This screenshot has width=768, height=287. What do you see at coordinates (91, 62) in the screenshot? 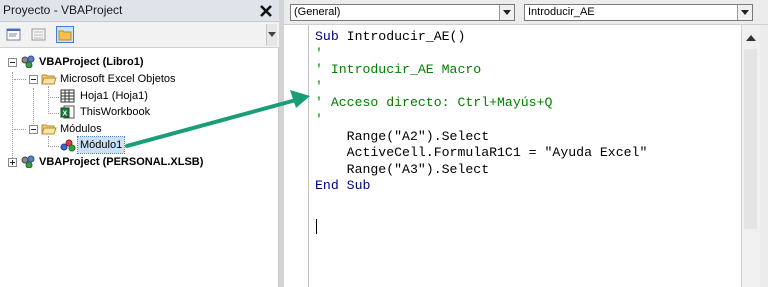
I see `tree-label: VBAProject (Libro1)` at bounding box center [91, 62].